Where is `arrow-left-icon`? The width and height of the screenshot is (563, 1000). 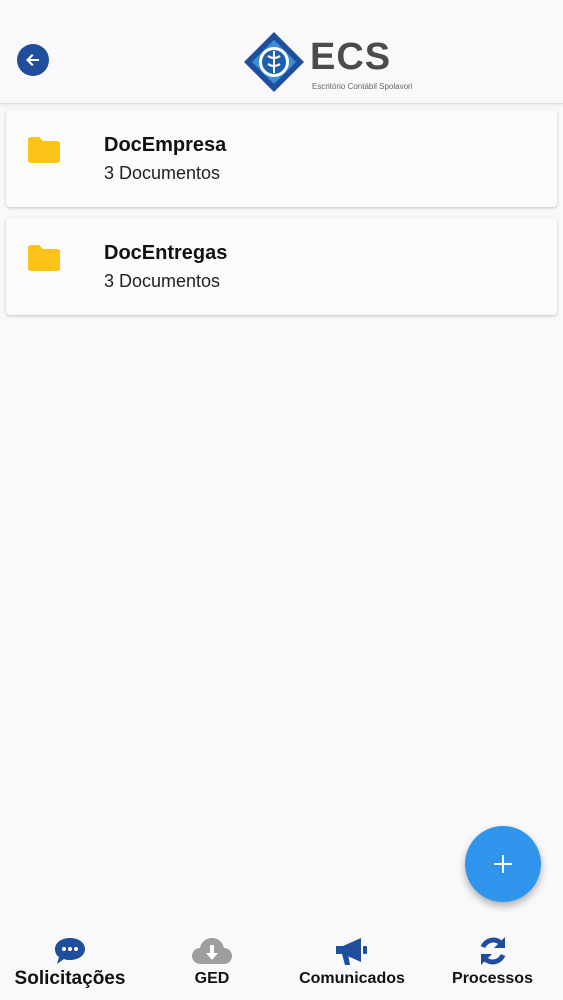
arrow-left-icon is located at coordinates (32, 60).